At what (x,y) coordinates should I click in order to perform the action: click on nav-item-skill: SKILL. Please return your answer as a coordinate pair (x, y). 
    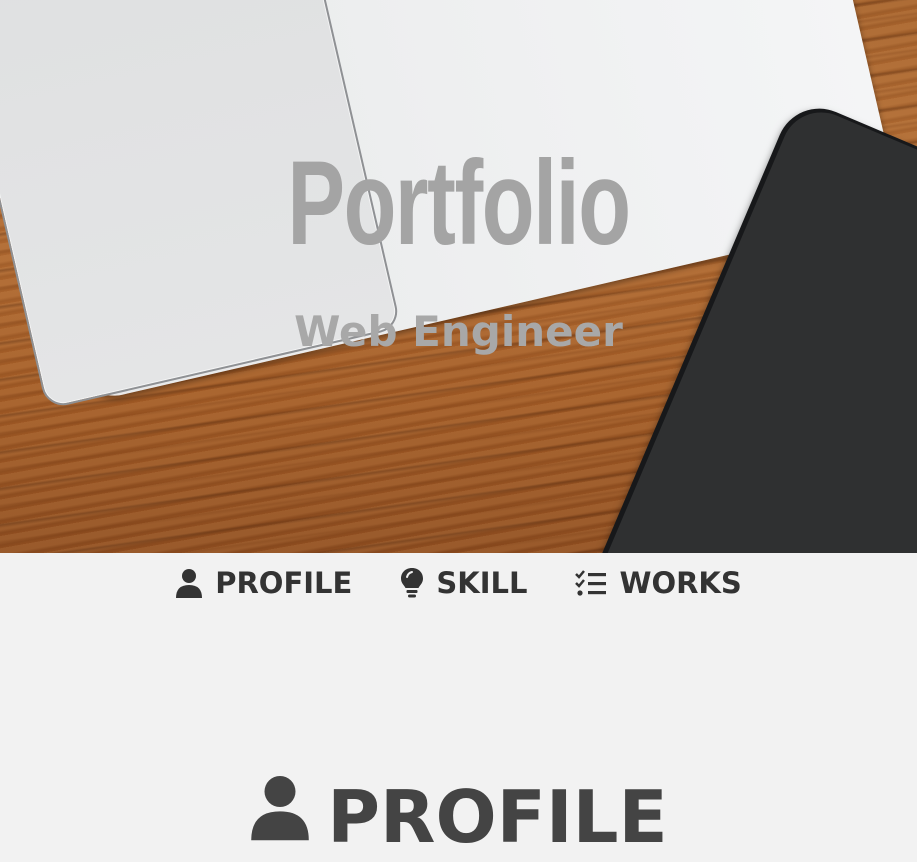
    Looking at the image, I should click on (463, 583).